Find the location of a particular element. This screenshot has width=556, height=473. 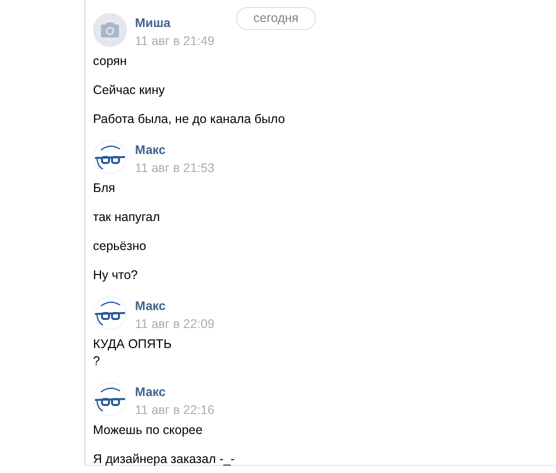

message-time: 11 авг в 21:53 is located at coordinates (174, 168).